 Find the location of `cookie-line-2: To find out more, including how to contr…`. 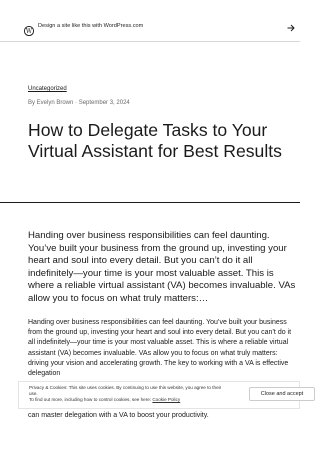

cookie-line-2: To find out more, including how to contr… is located at coordinates (90, 400).